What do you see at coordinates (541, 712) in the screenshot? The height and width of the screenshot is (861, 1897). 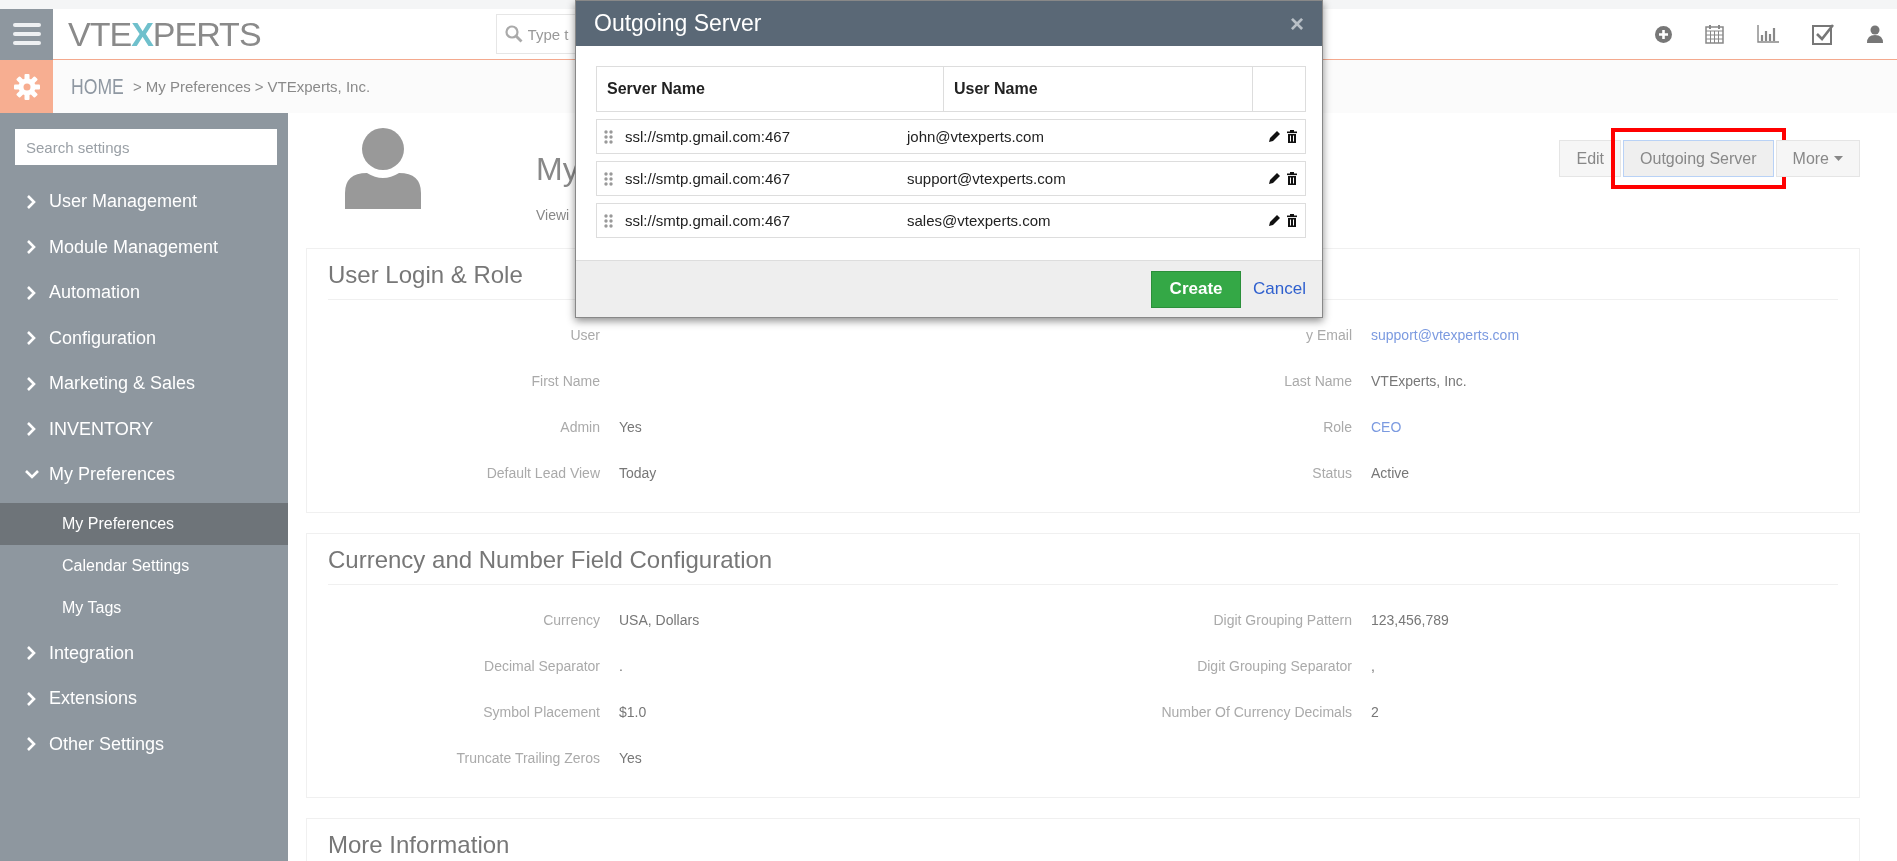 I see `field-label: Symbol Placement` at bounding box center [541, 712].